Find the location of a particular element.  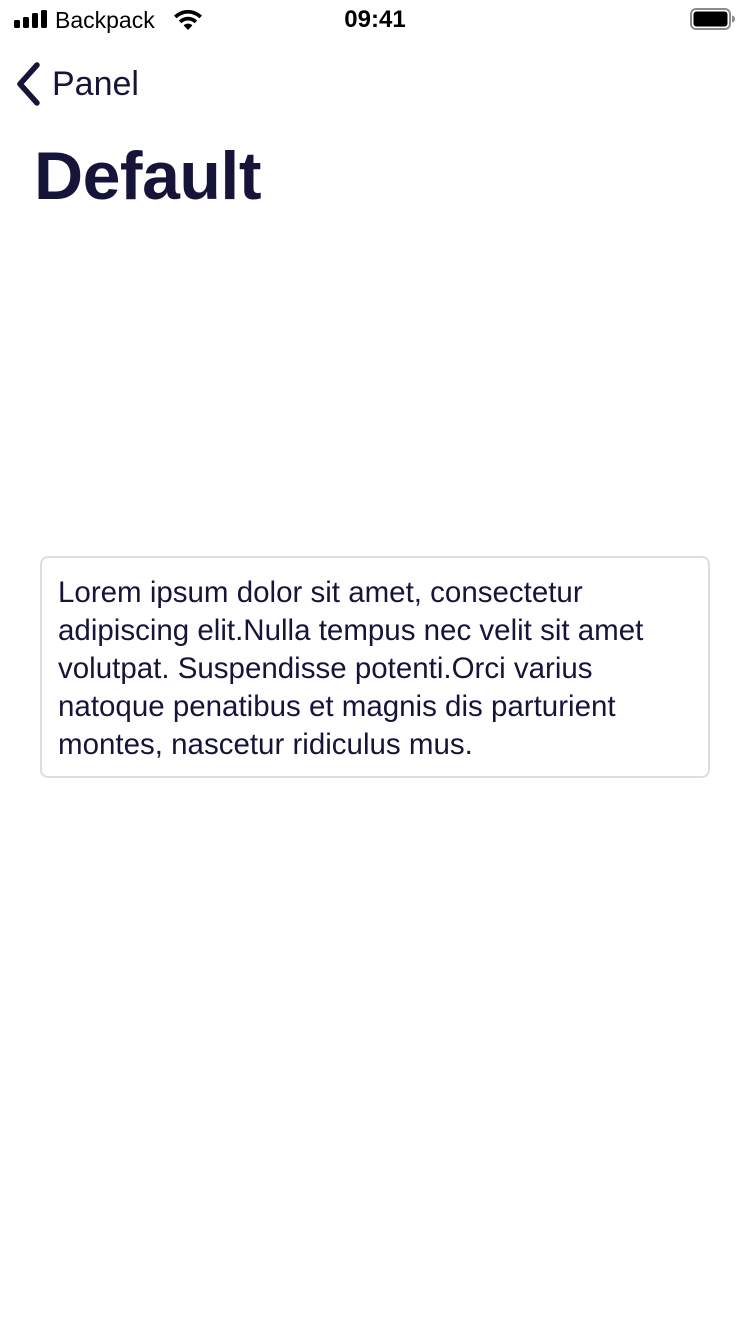

chevron-left-icon is located at coordinates (28, 84).